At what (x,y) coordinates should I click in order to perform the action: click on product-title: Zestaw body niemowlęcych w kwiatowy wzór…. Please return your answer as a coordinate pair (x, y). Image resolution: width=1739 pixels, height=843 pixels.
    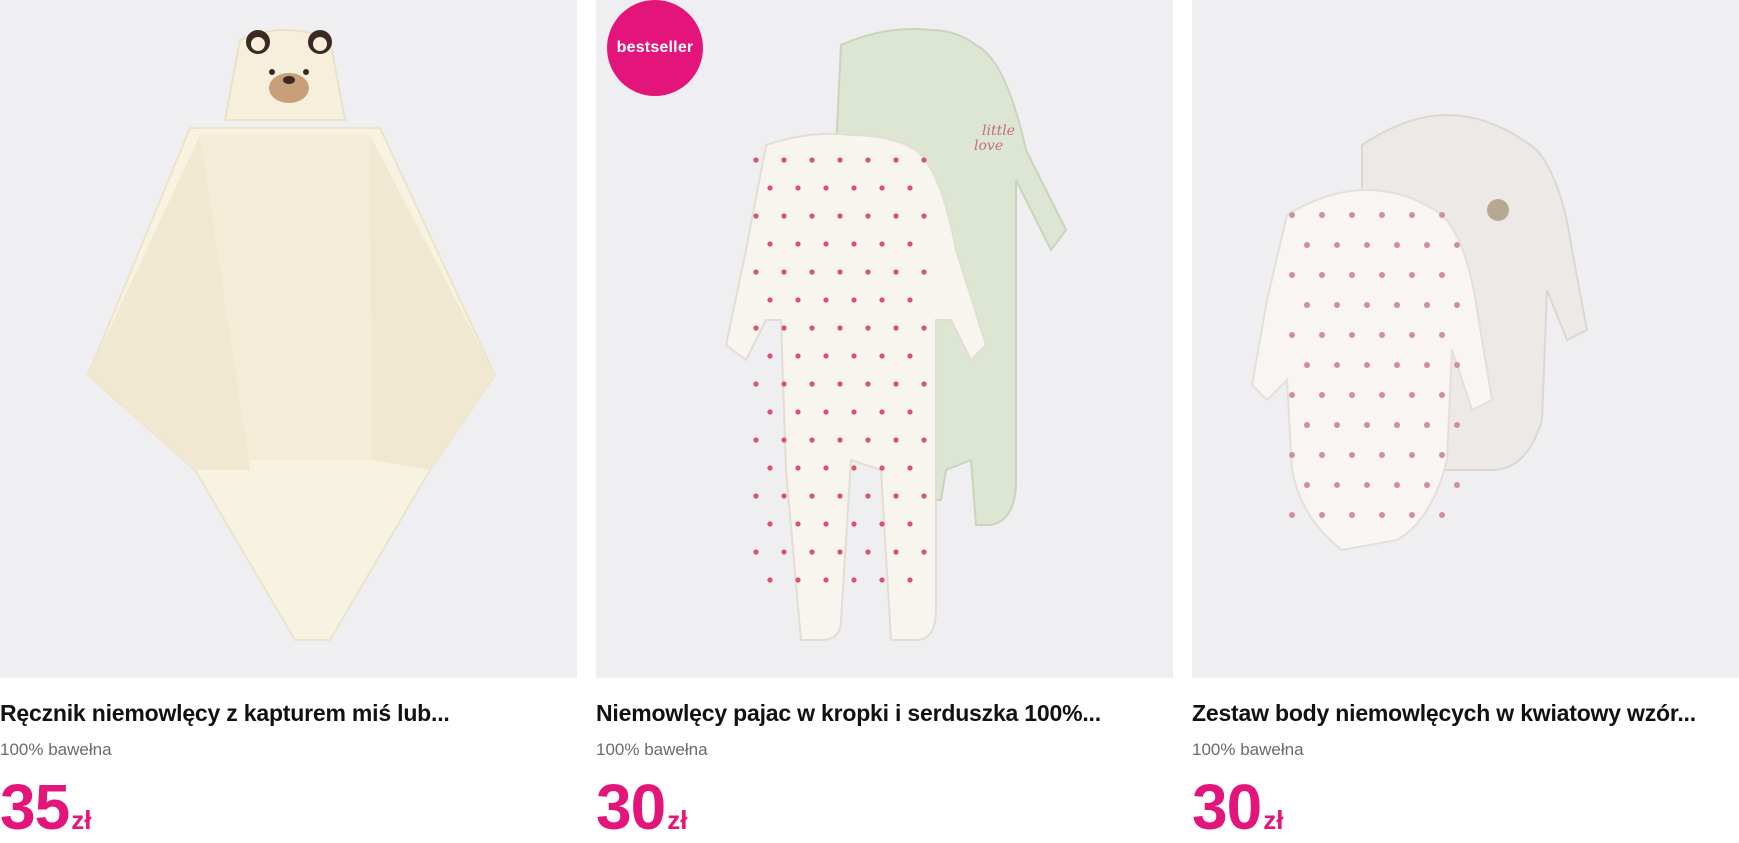
    Looking at the image, I should click on (1465, 713).